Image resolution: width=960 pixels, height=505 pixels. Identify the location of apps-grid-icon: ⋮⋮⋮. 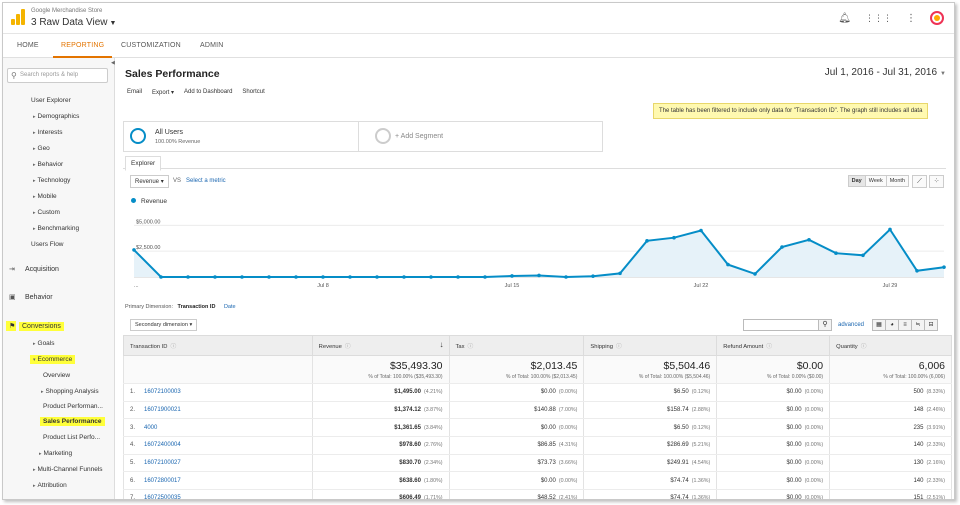
(878, 18).